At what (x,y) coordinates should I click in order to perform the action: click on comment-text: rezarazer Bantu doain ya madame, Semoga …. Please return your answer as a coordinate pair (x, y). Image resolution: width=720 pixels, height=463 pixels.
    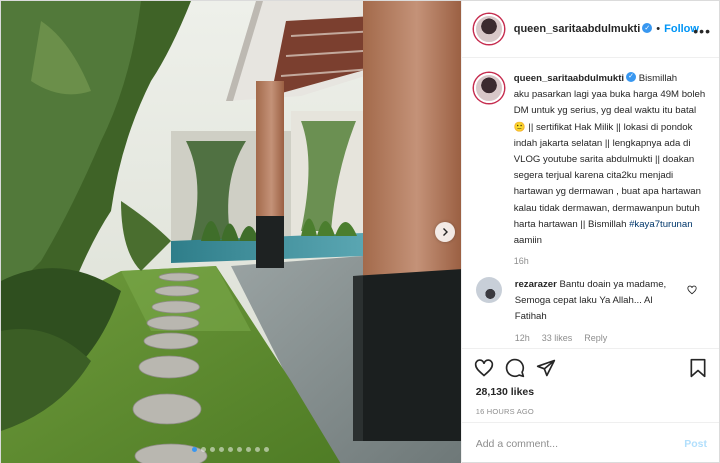
    Looking at the image, I should click on (600, 301).